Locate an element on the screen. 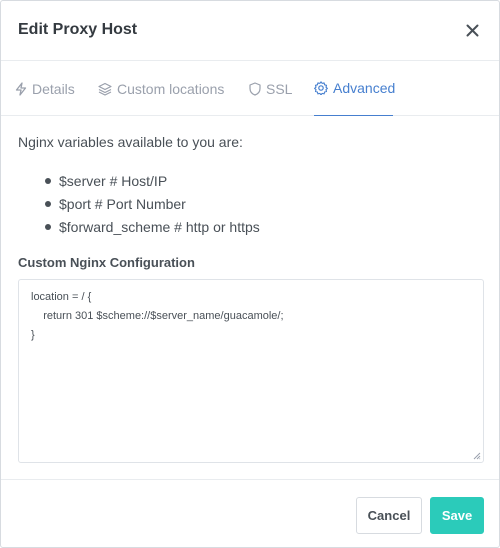 The width and height of the screenshot is (500, 548). list-item: $forward_scheme # http or https is located at coordinates (139, 229).